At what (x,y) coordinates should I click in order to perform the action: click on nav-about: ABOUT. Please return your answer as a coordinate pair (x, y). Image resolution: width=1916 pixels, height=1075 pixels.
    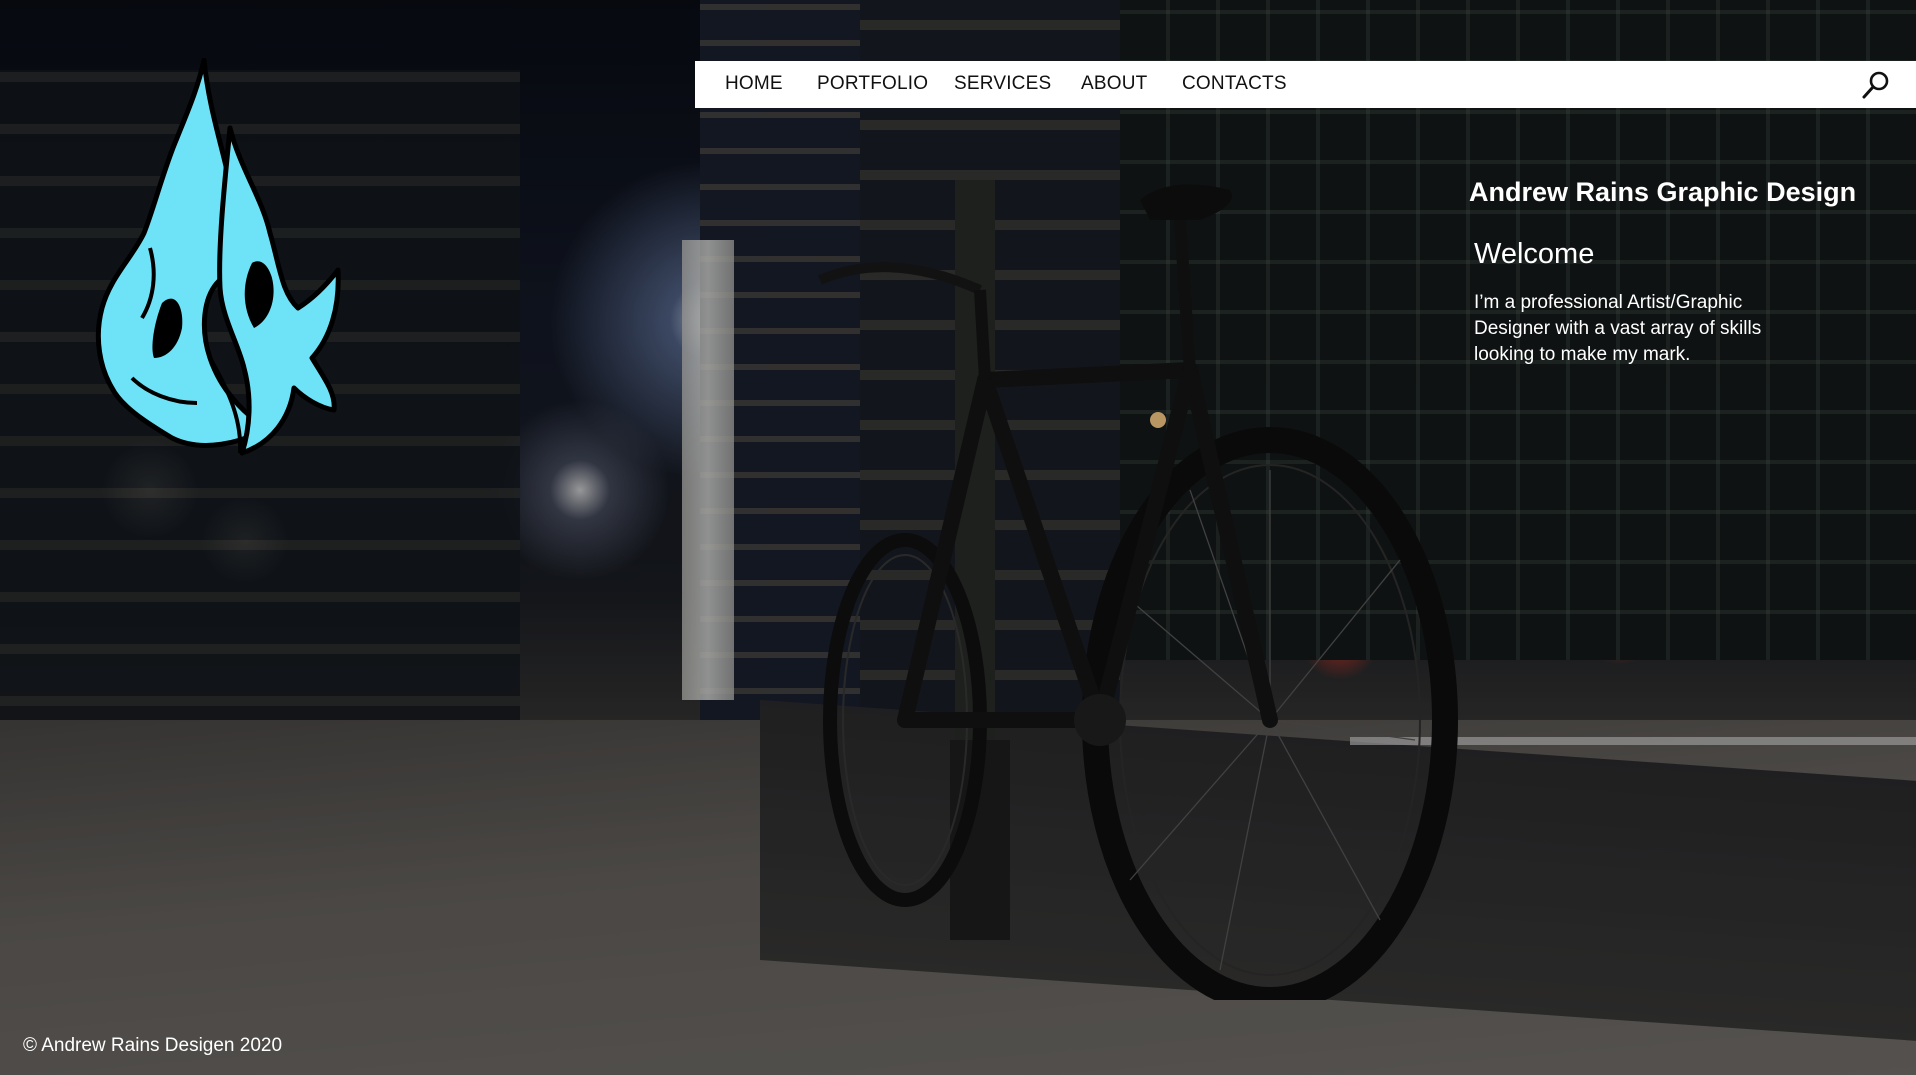
    Looking at the image, I should click on (1114, 84).